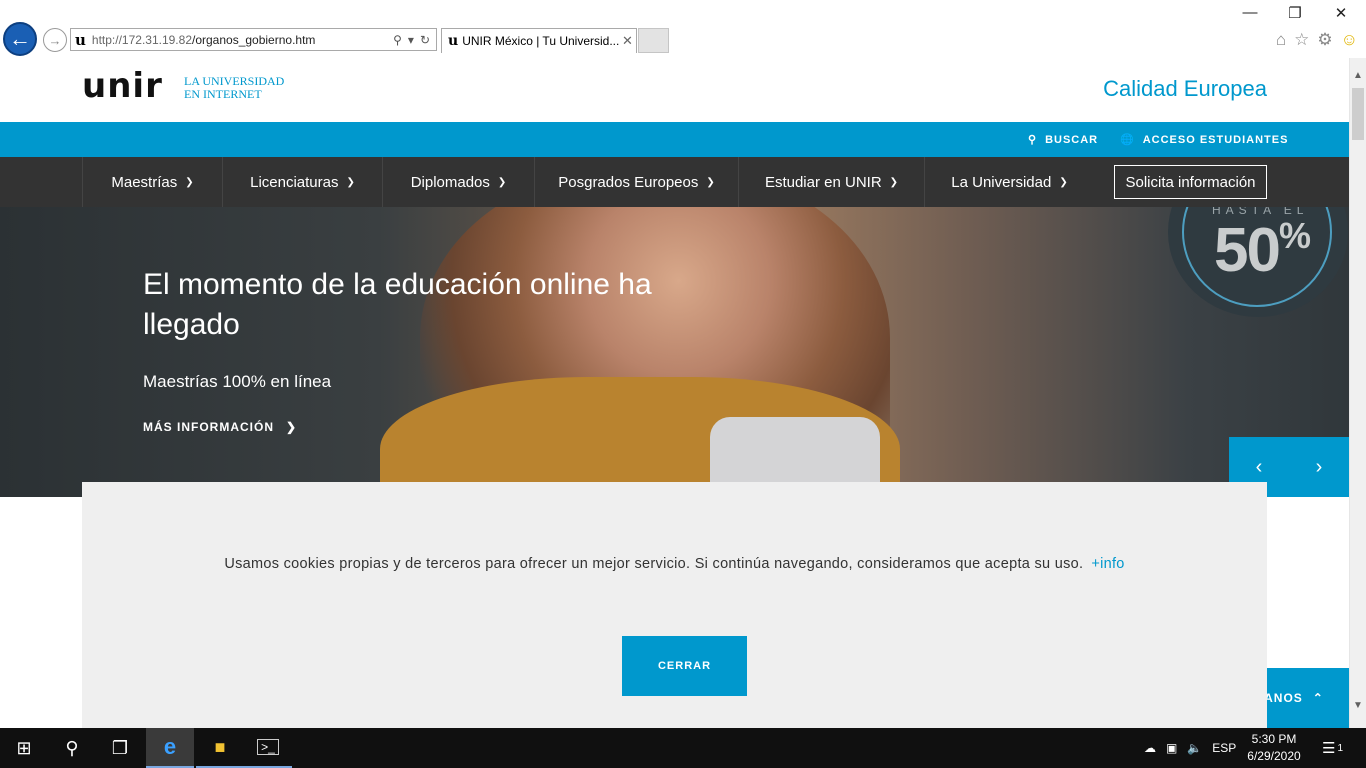  What do you see at coordinates (674, 139) in the screenshot?
I see `utility-bar: ⚲ BUSCAR 🌐 ACCESO ESTUDIANTES` at bounding box center [674, 139].